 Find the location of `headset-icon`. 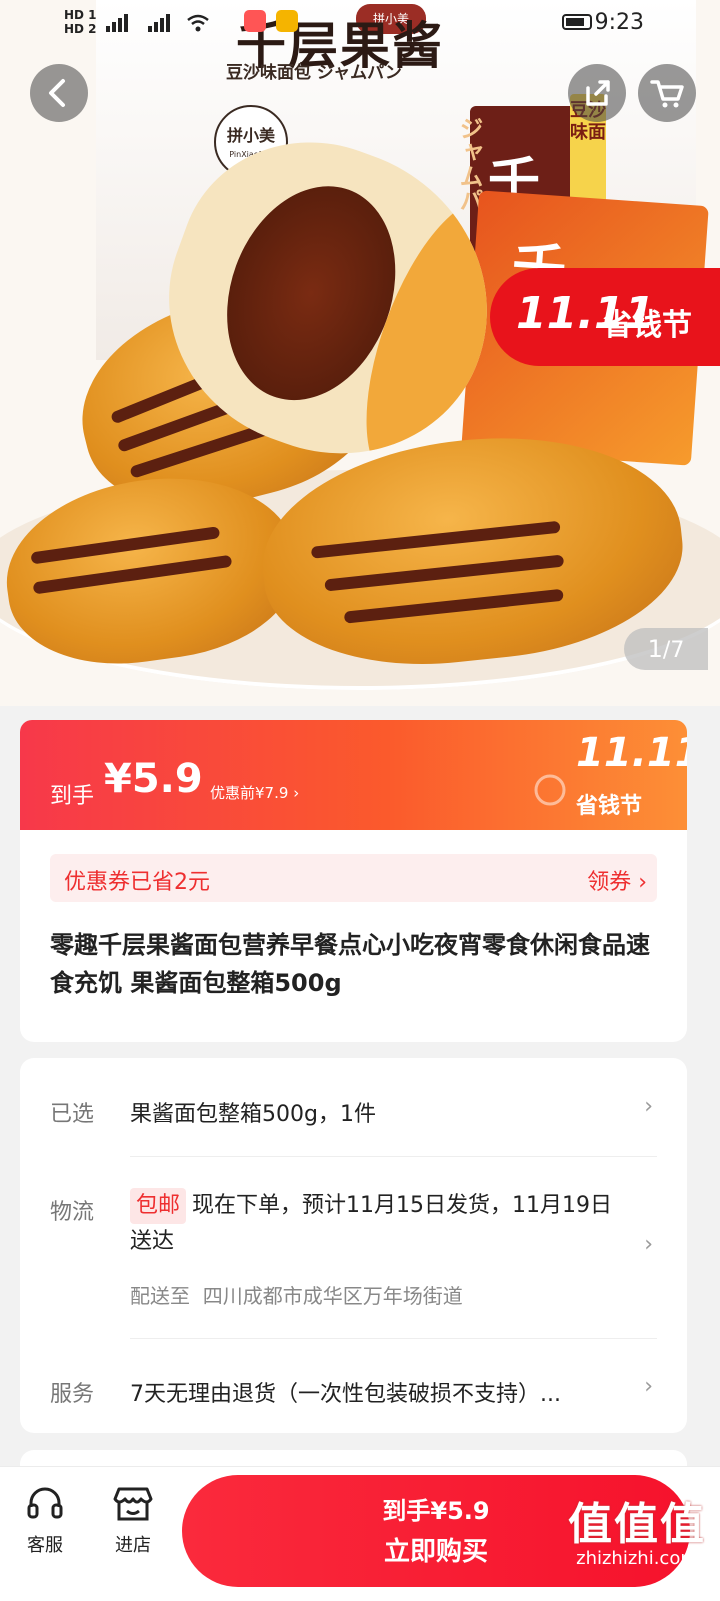

headset-icon is located at coordinates (45, 1503).